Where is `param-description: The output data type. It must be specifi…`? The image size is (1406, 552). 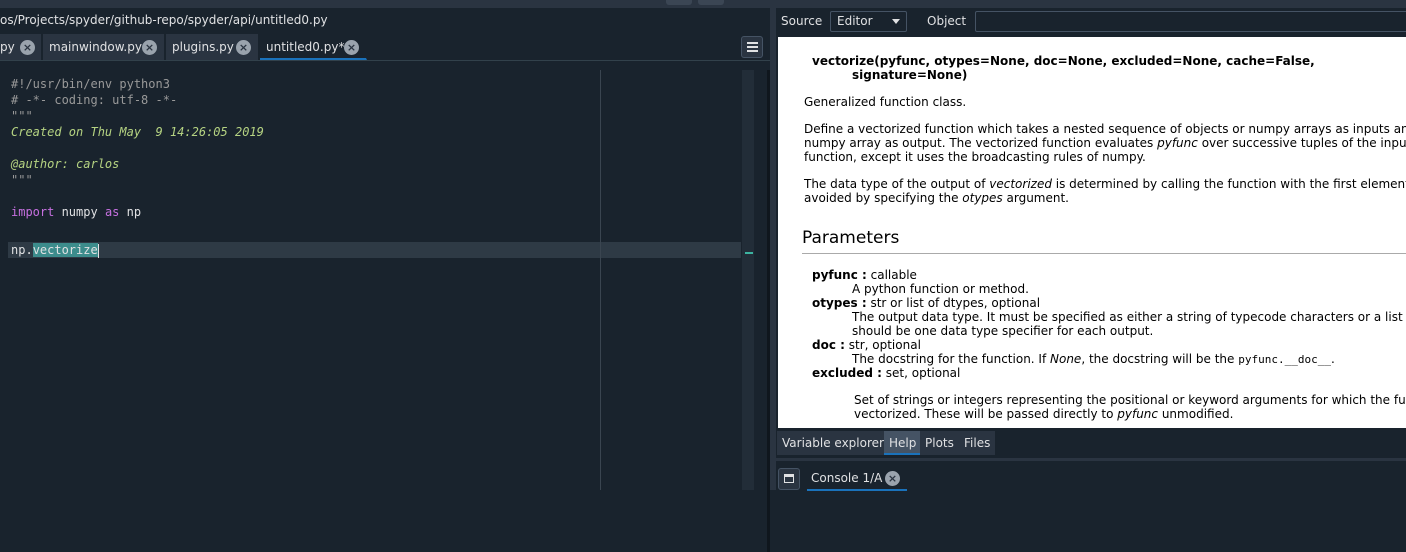
param-description: The output data type. It must be specifi… is located at coordinates (1129, 317).